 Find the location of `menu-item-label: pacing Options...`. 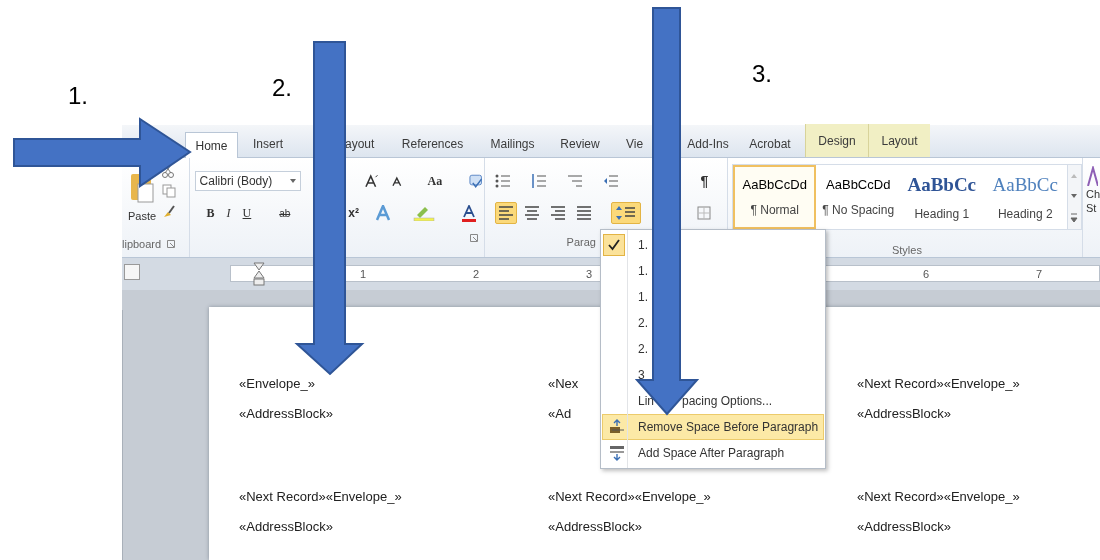

menu-item-label: pacing Options... is located at coordinates (727, 401).